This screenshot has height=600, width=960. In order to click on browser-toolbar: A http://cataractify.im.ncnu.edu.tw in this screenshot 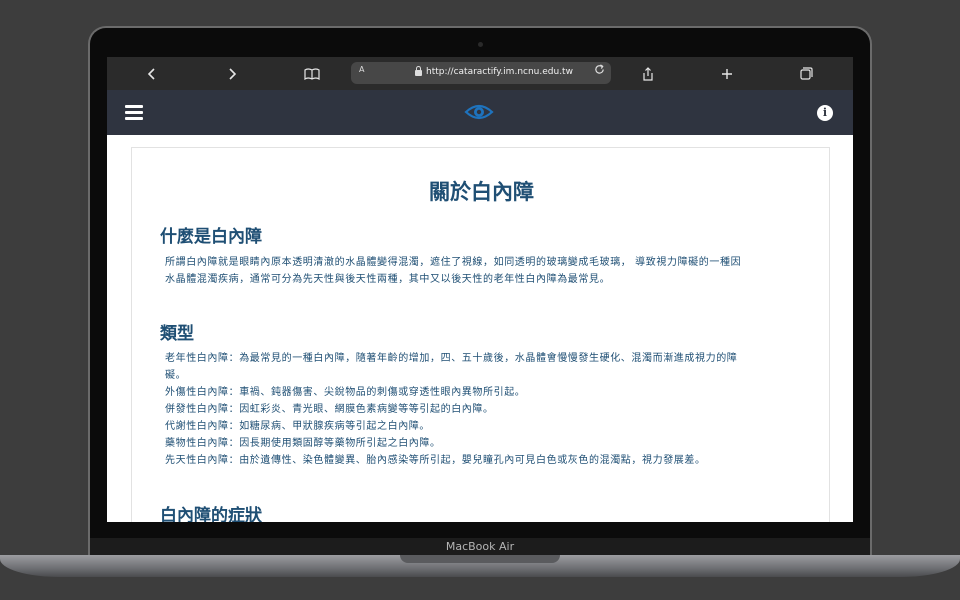, I will do `click(480, 73)`.